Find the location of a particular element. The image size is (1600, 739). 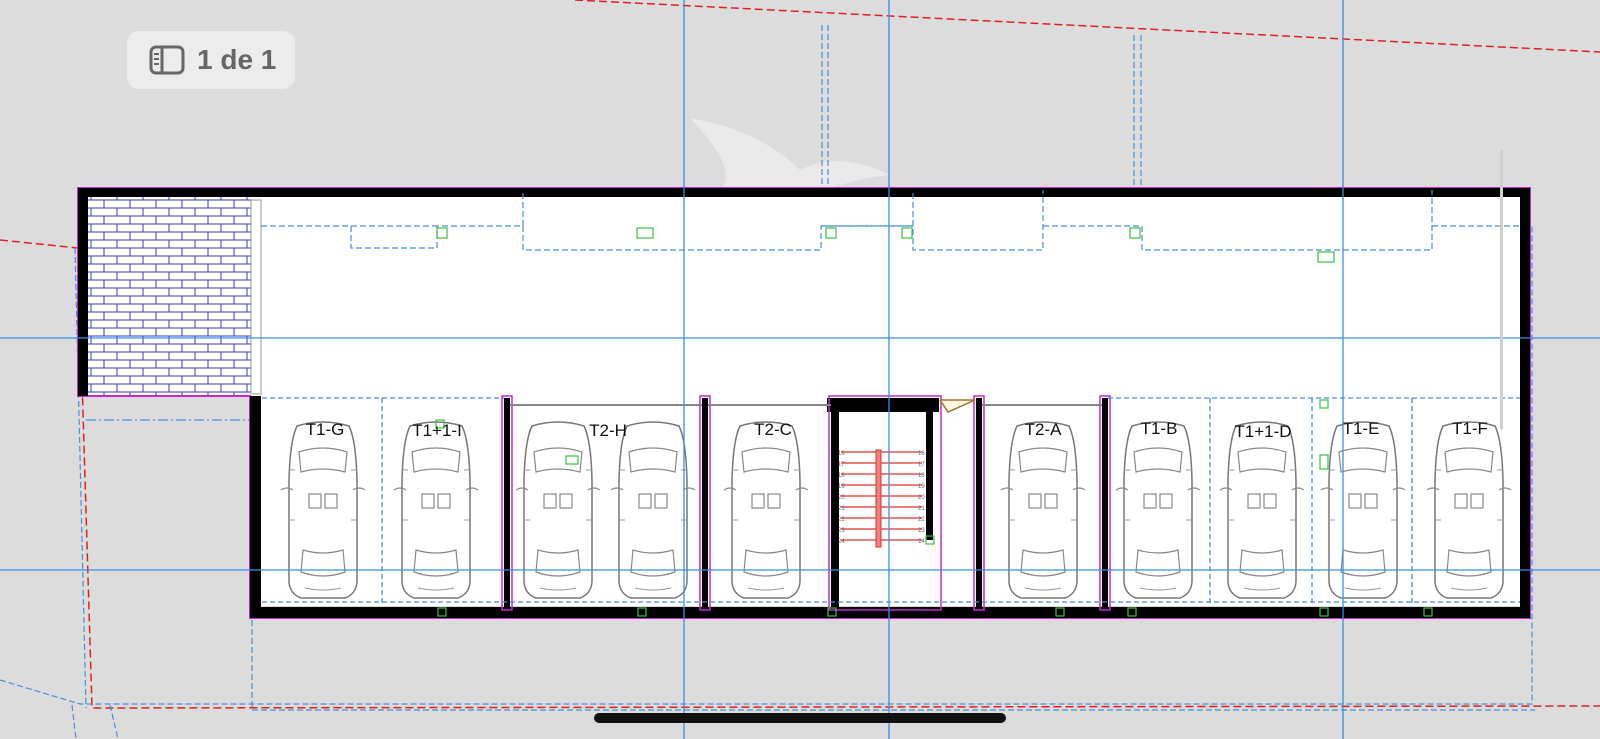

parking-label: T1+1-D is located at coordinates (1262, 431).